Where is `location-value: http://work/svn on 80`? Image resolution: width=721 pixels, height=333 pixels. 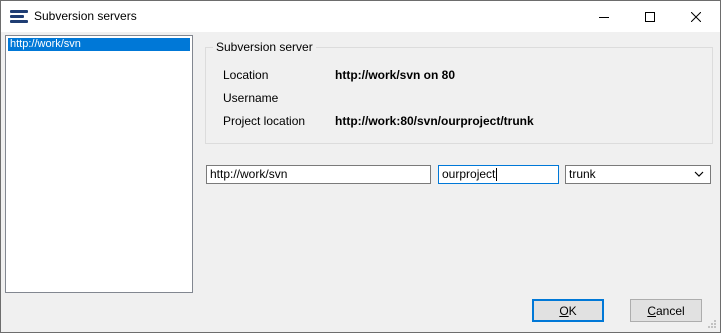
location-value: http://work/svn on 80 is located at coordinates (395, 75).